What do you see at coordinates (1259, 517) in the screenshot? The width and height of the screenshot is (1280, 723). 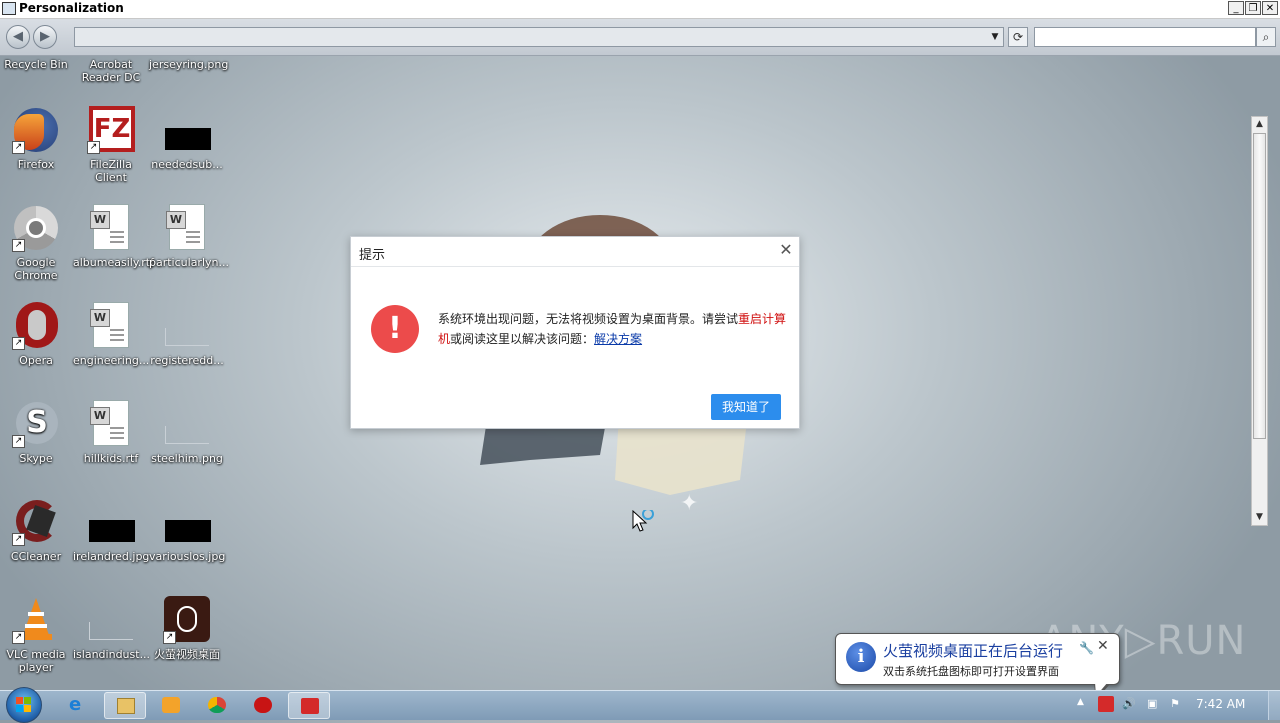 I see `scroll-down-arrow-icon: ▼` at bounding box center [1259, 517].